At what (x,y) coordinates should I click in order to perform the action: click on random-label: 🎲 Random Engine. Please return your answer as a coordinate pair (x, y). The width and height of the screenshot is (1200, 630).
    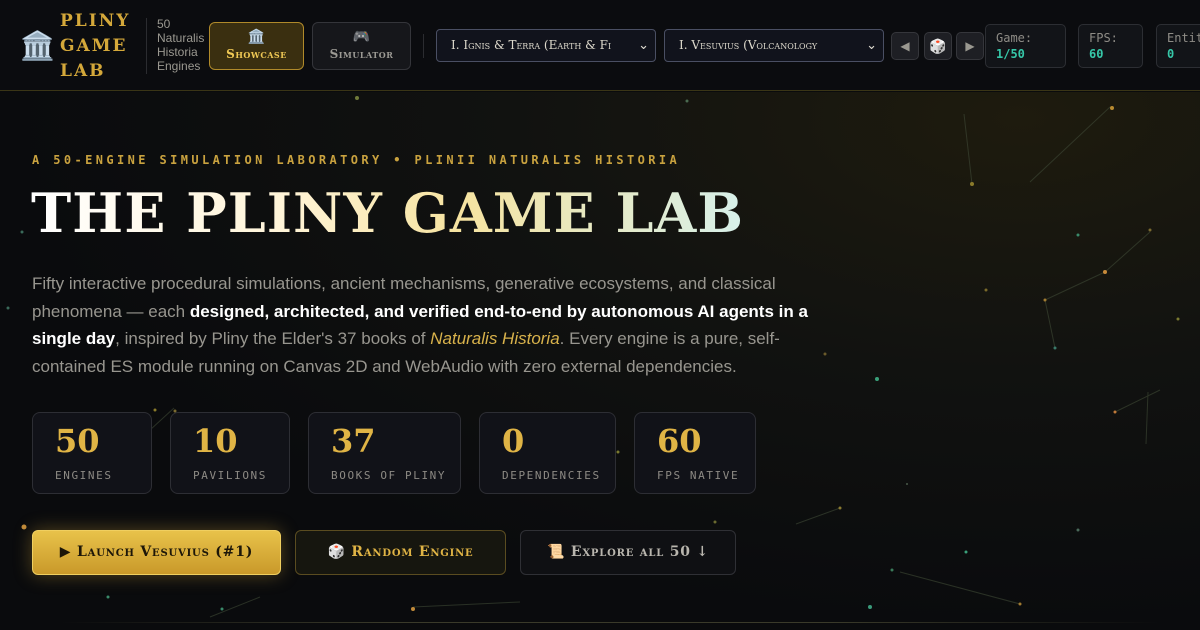
    Looking at the image, I should click on (400, 552).